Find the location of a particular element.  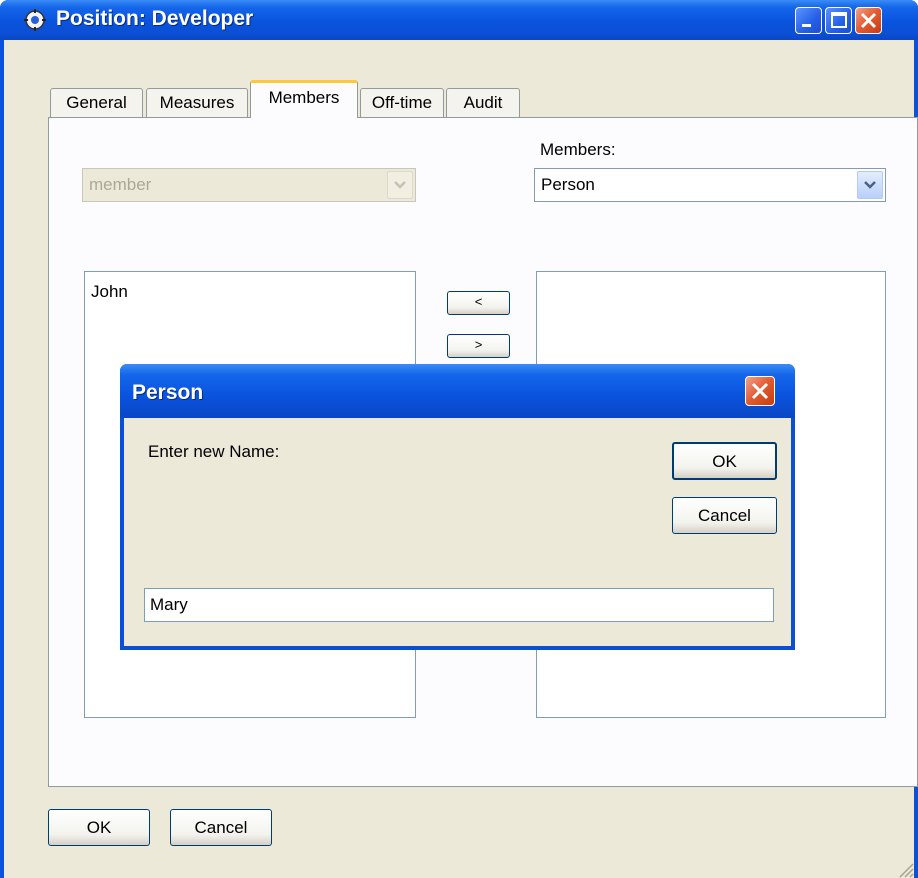

tab-audit: Audit is located at coordinates (483, 103).